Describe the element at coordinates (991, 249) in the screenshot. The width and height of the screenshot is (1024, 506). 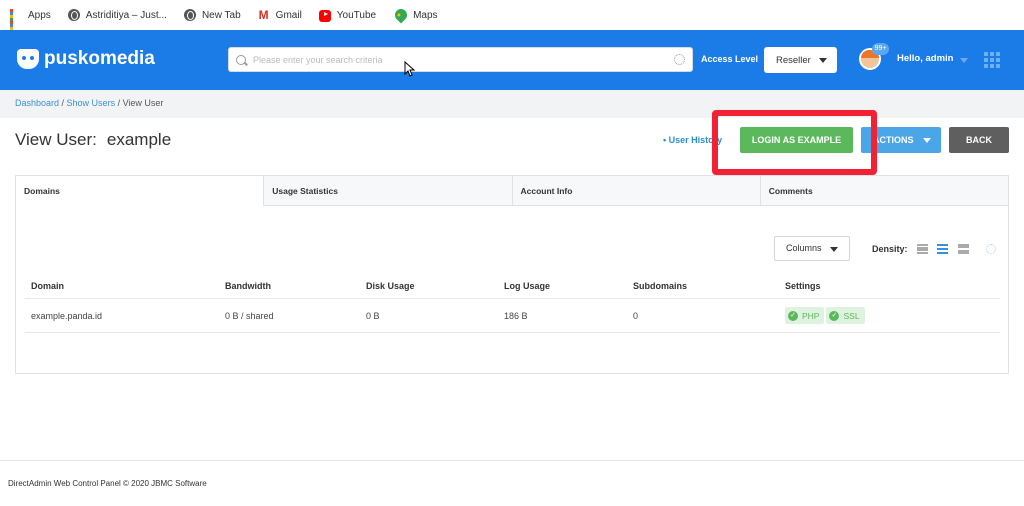
I see `refresh-icon` at that location.